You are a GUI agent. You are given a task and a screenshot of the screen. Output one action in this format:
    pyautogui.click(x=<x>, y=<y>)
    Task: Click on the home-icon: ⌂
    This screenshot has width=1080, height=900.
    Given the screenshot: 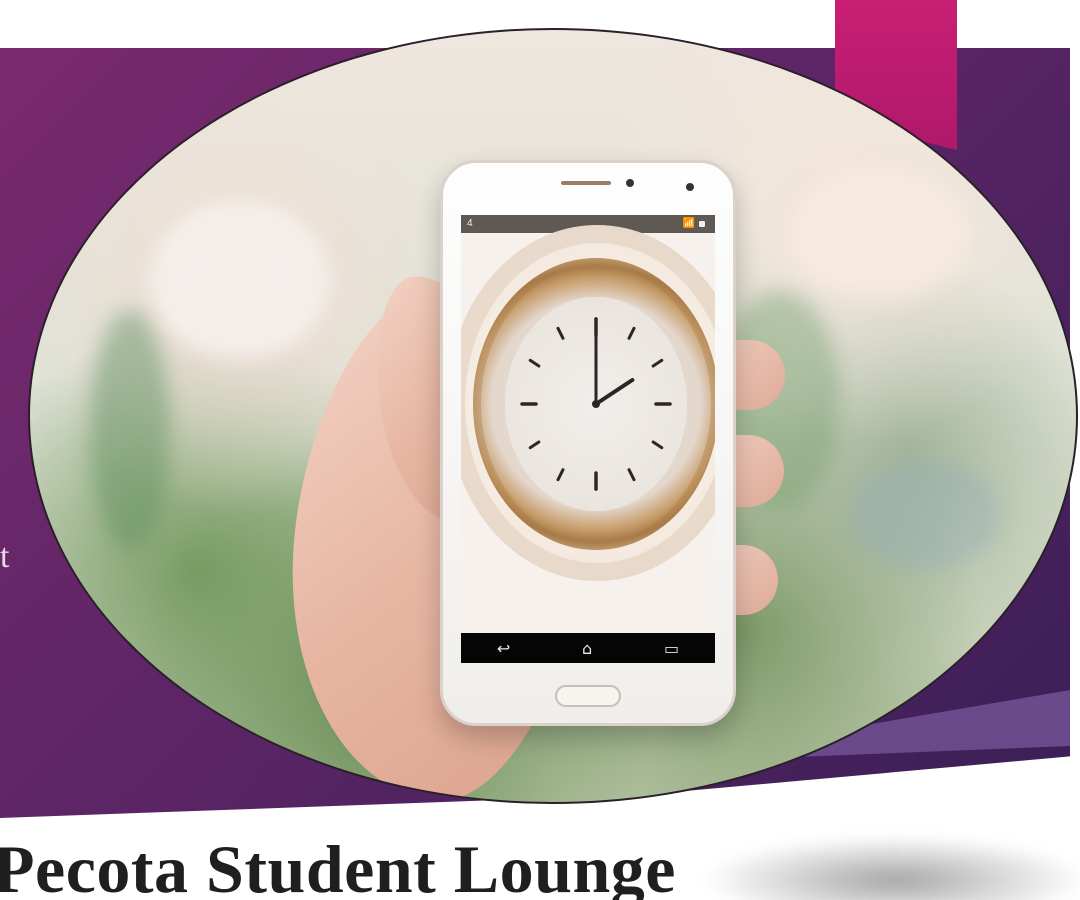 What is the action you would take?
    pyautogui.click(x=587, y=648)
    